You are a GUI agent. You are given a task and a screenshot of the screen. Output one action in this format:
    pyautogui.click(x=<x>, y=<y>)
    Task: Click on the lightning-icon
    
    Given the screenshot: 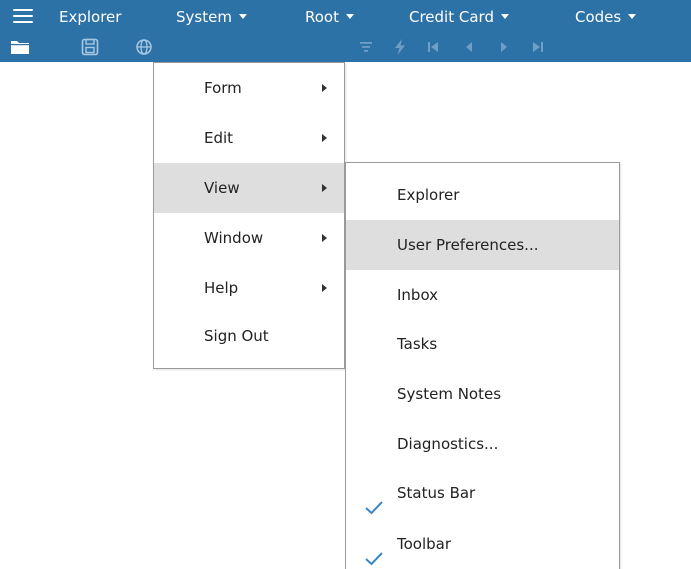 What is the action you would take?
    pyautogui.click(x=400, y=46)
    